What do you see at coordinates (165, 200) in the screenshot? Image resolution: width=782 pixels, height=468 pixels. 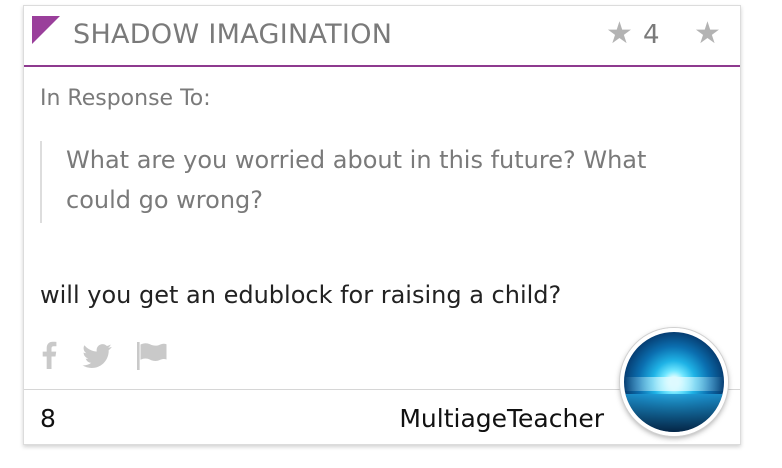 I see `quote-line: could go wrong?` at bounding box center [165, 200].